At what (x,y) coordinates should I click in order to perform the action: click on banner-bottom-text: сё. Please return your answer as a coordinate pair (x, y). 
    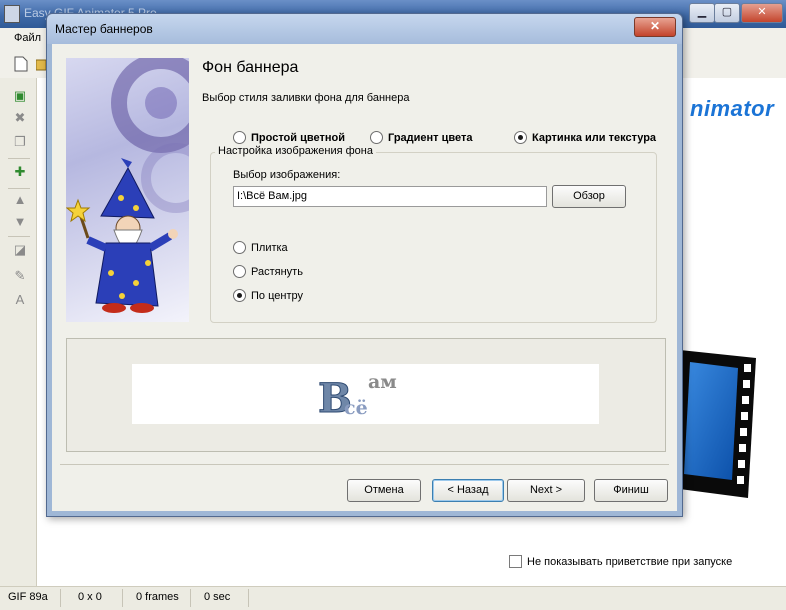
    Looking at the image, I should click on (356, 408).